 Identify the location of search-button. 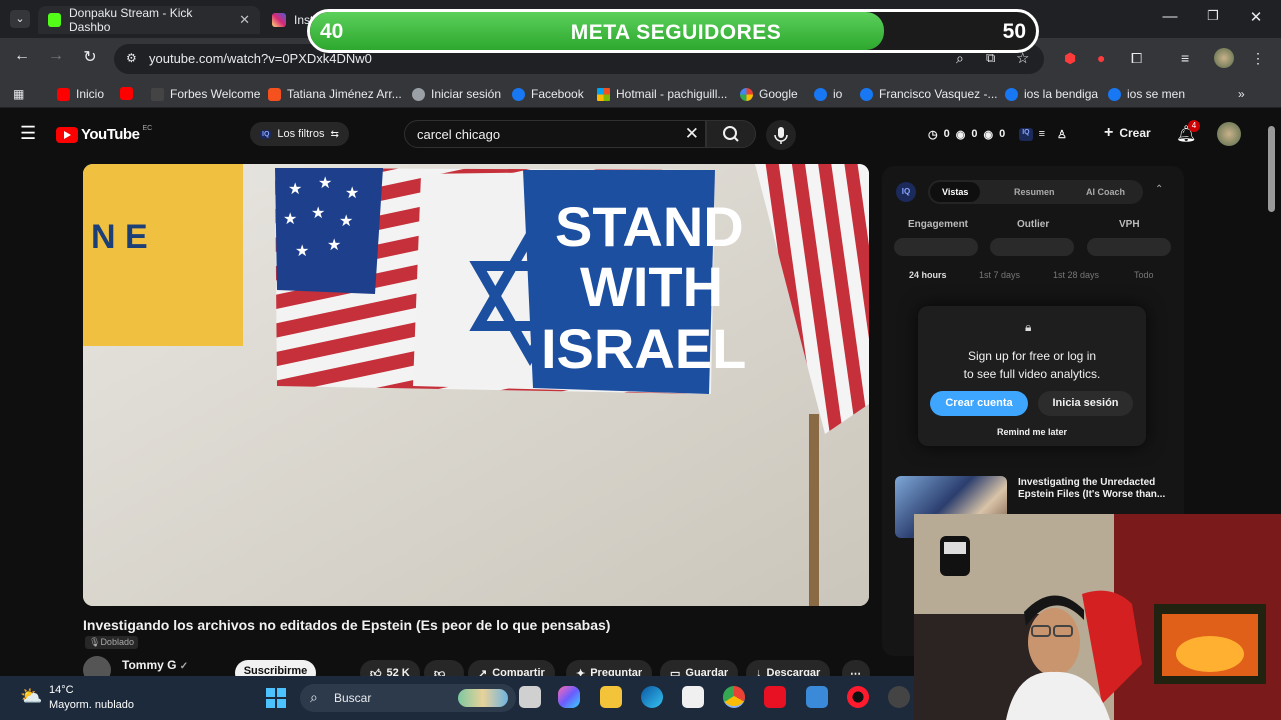
(731, 134).